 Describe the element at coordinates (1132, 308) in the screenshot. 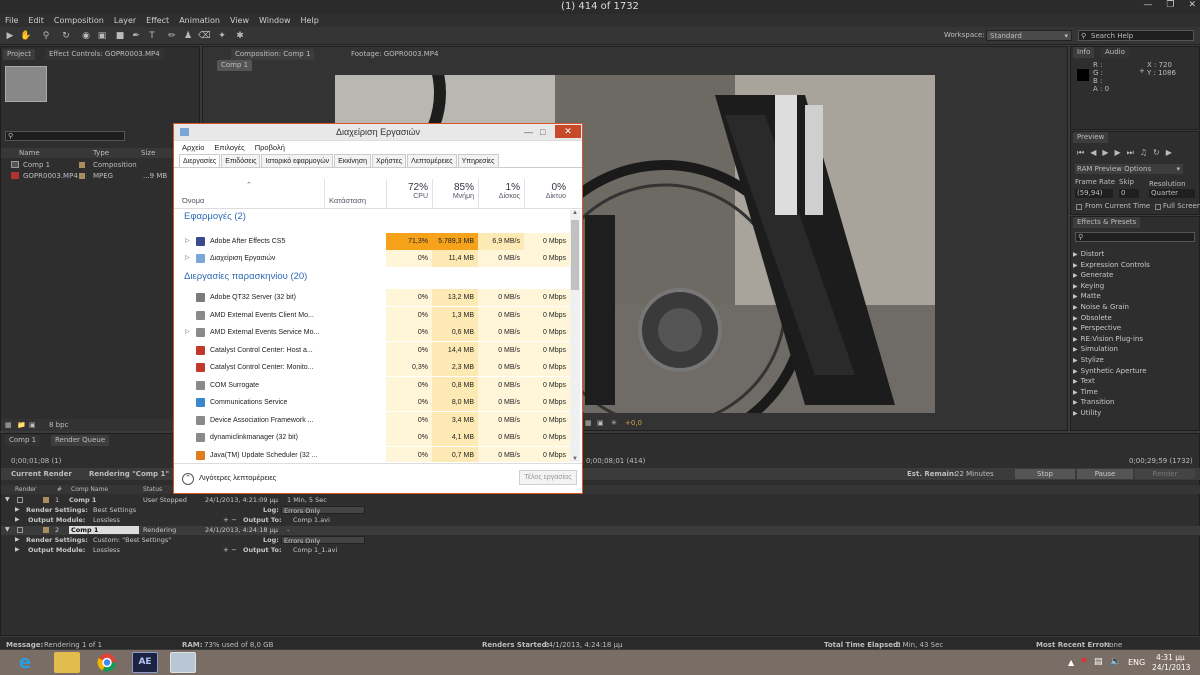

I see `effect-category: ▶ Noise & Grain` at that location.